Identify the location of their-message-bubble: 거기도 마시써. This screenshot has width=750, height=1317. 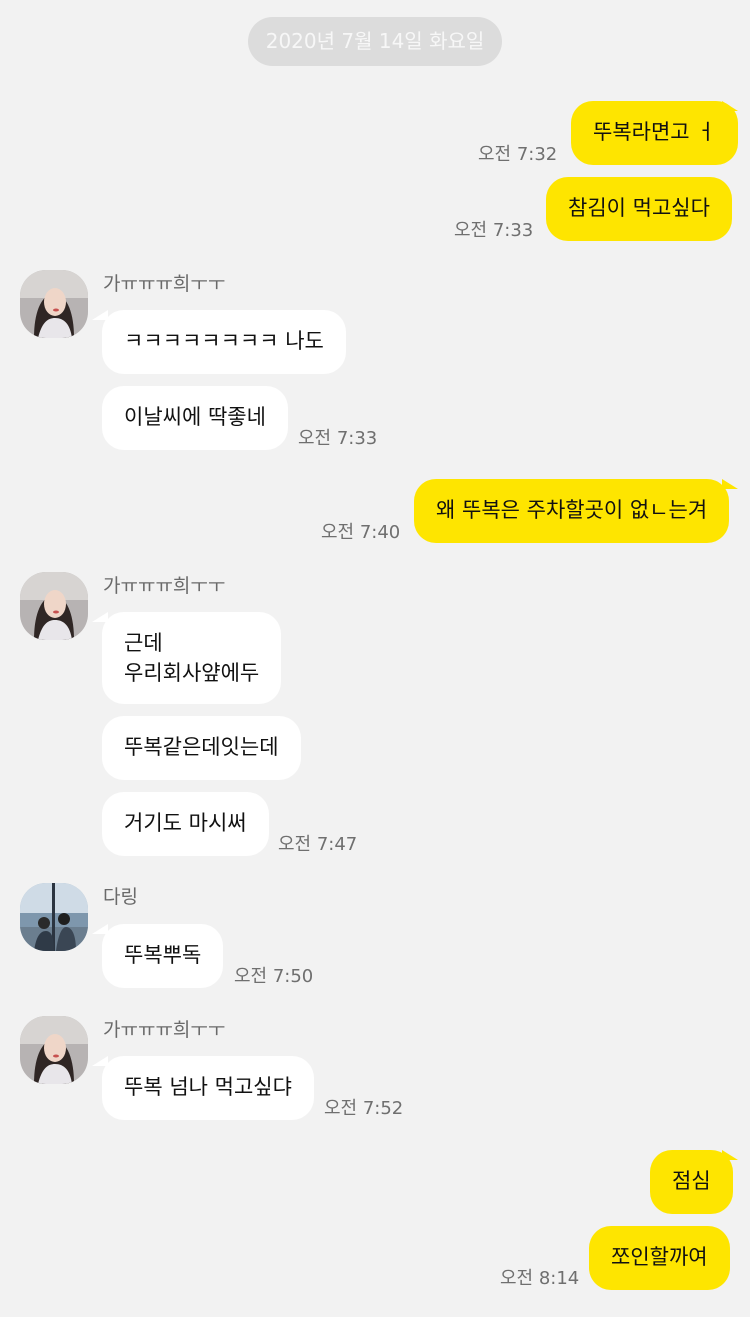
(185, 824).